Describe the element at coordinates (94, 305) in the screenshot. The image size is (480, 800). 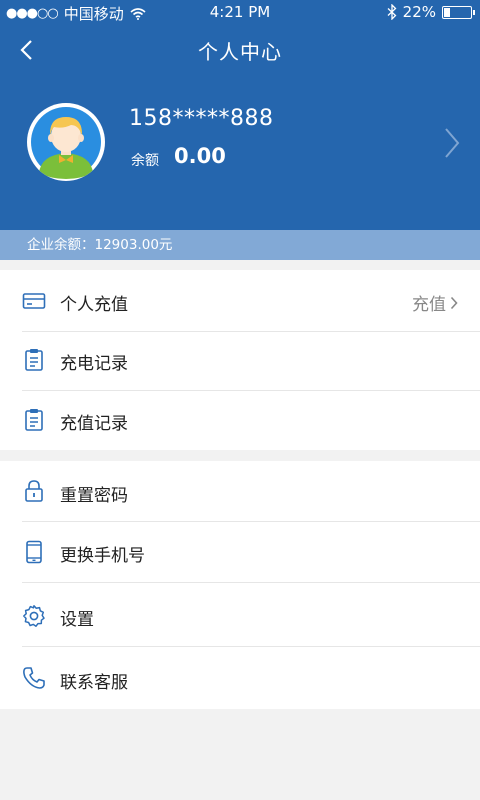
I see `menu-item-label: 个人充值` at that location.